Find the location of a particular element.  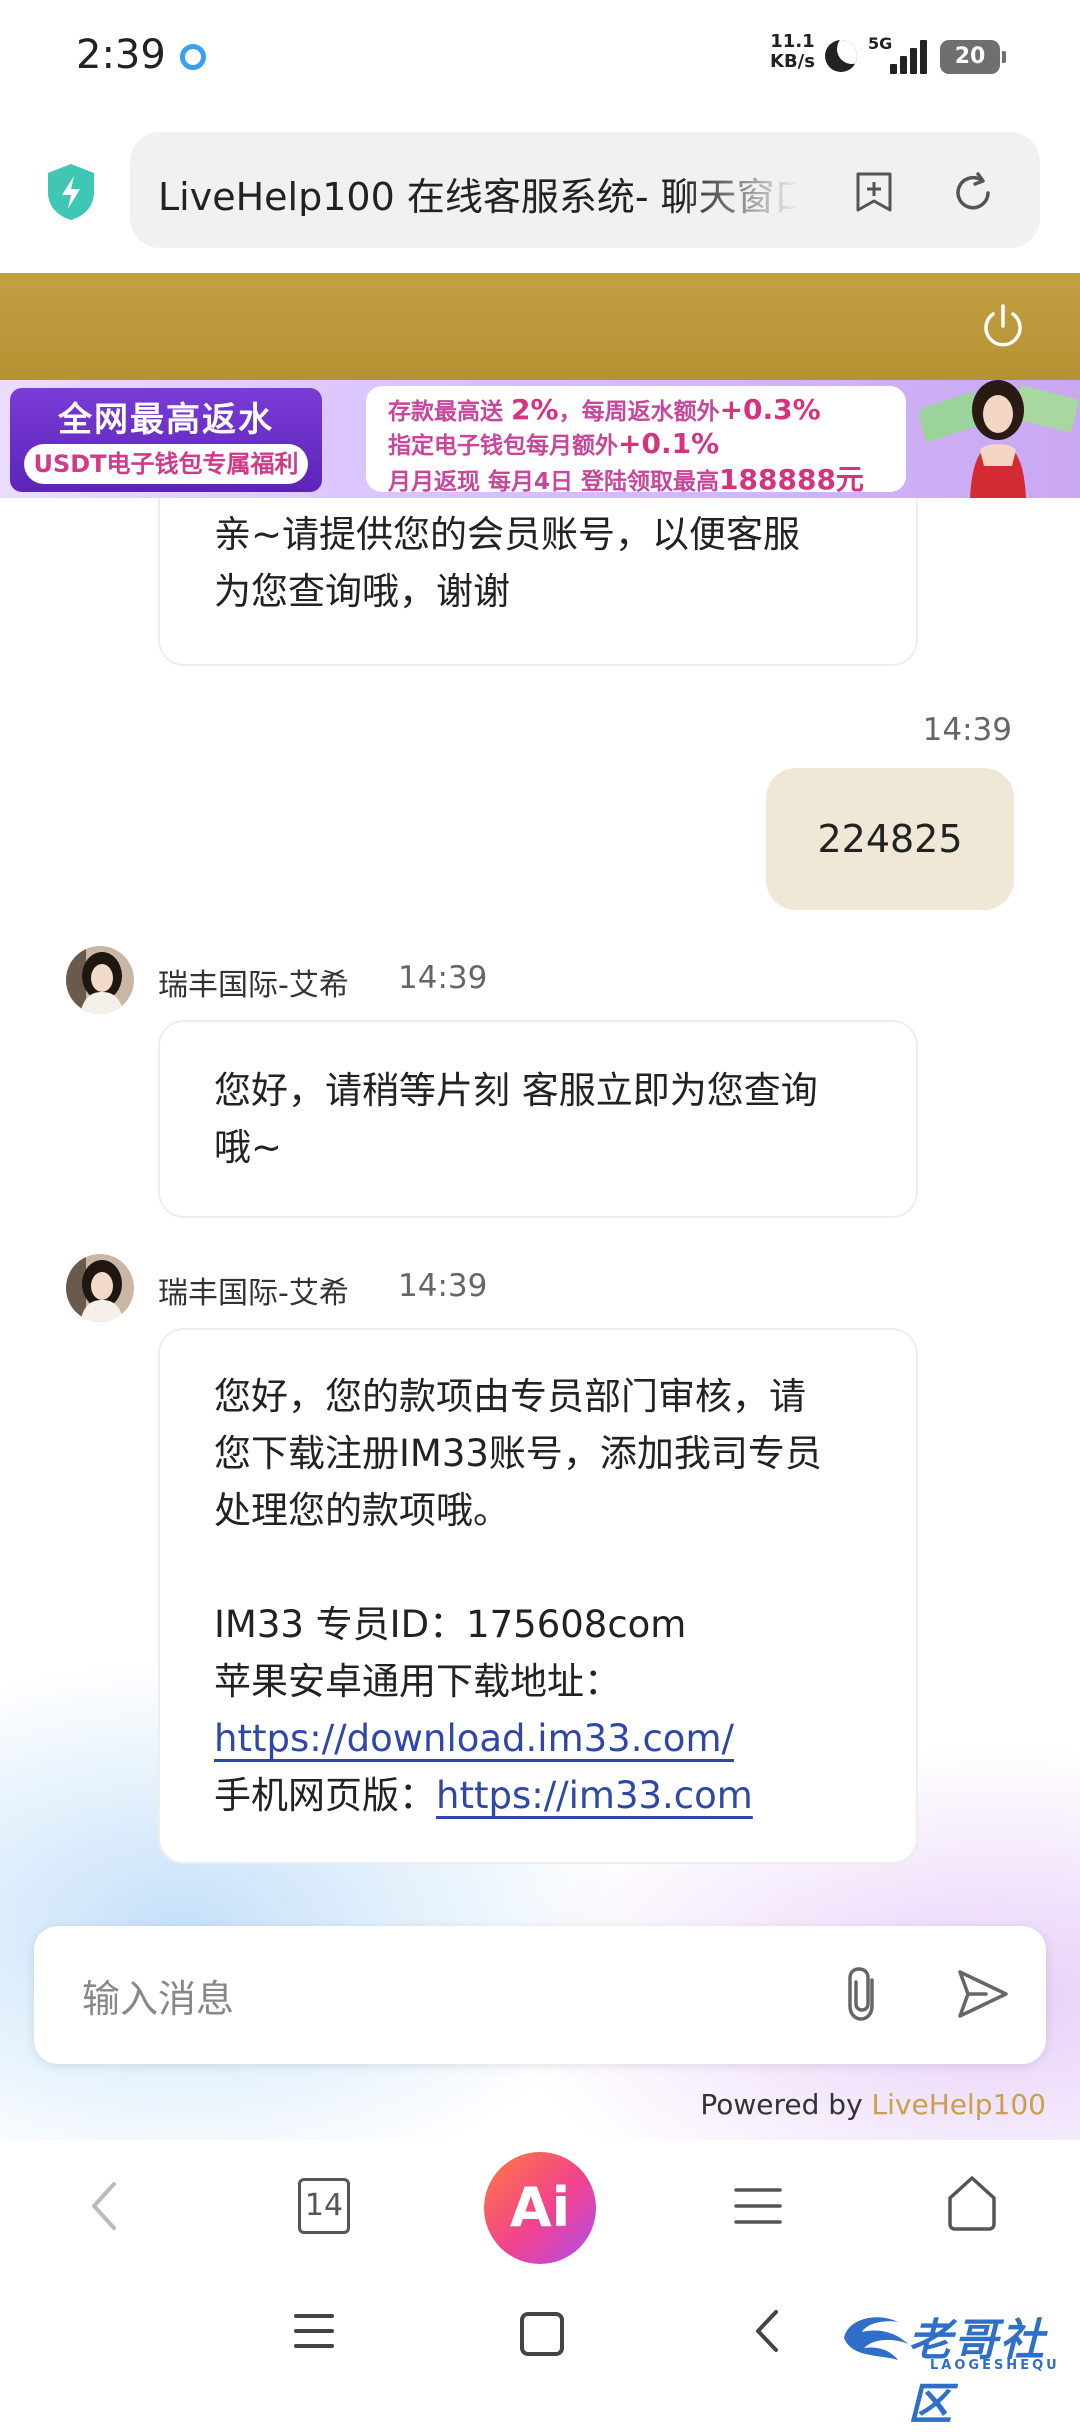

banner-line-1: 存款最高送 2%，每周返水额外+0.3% is located at coordinates (604, 409).